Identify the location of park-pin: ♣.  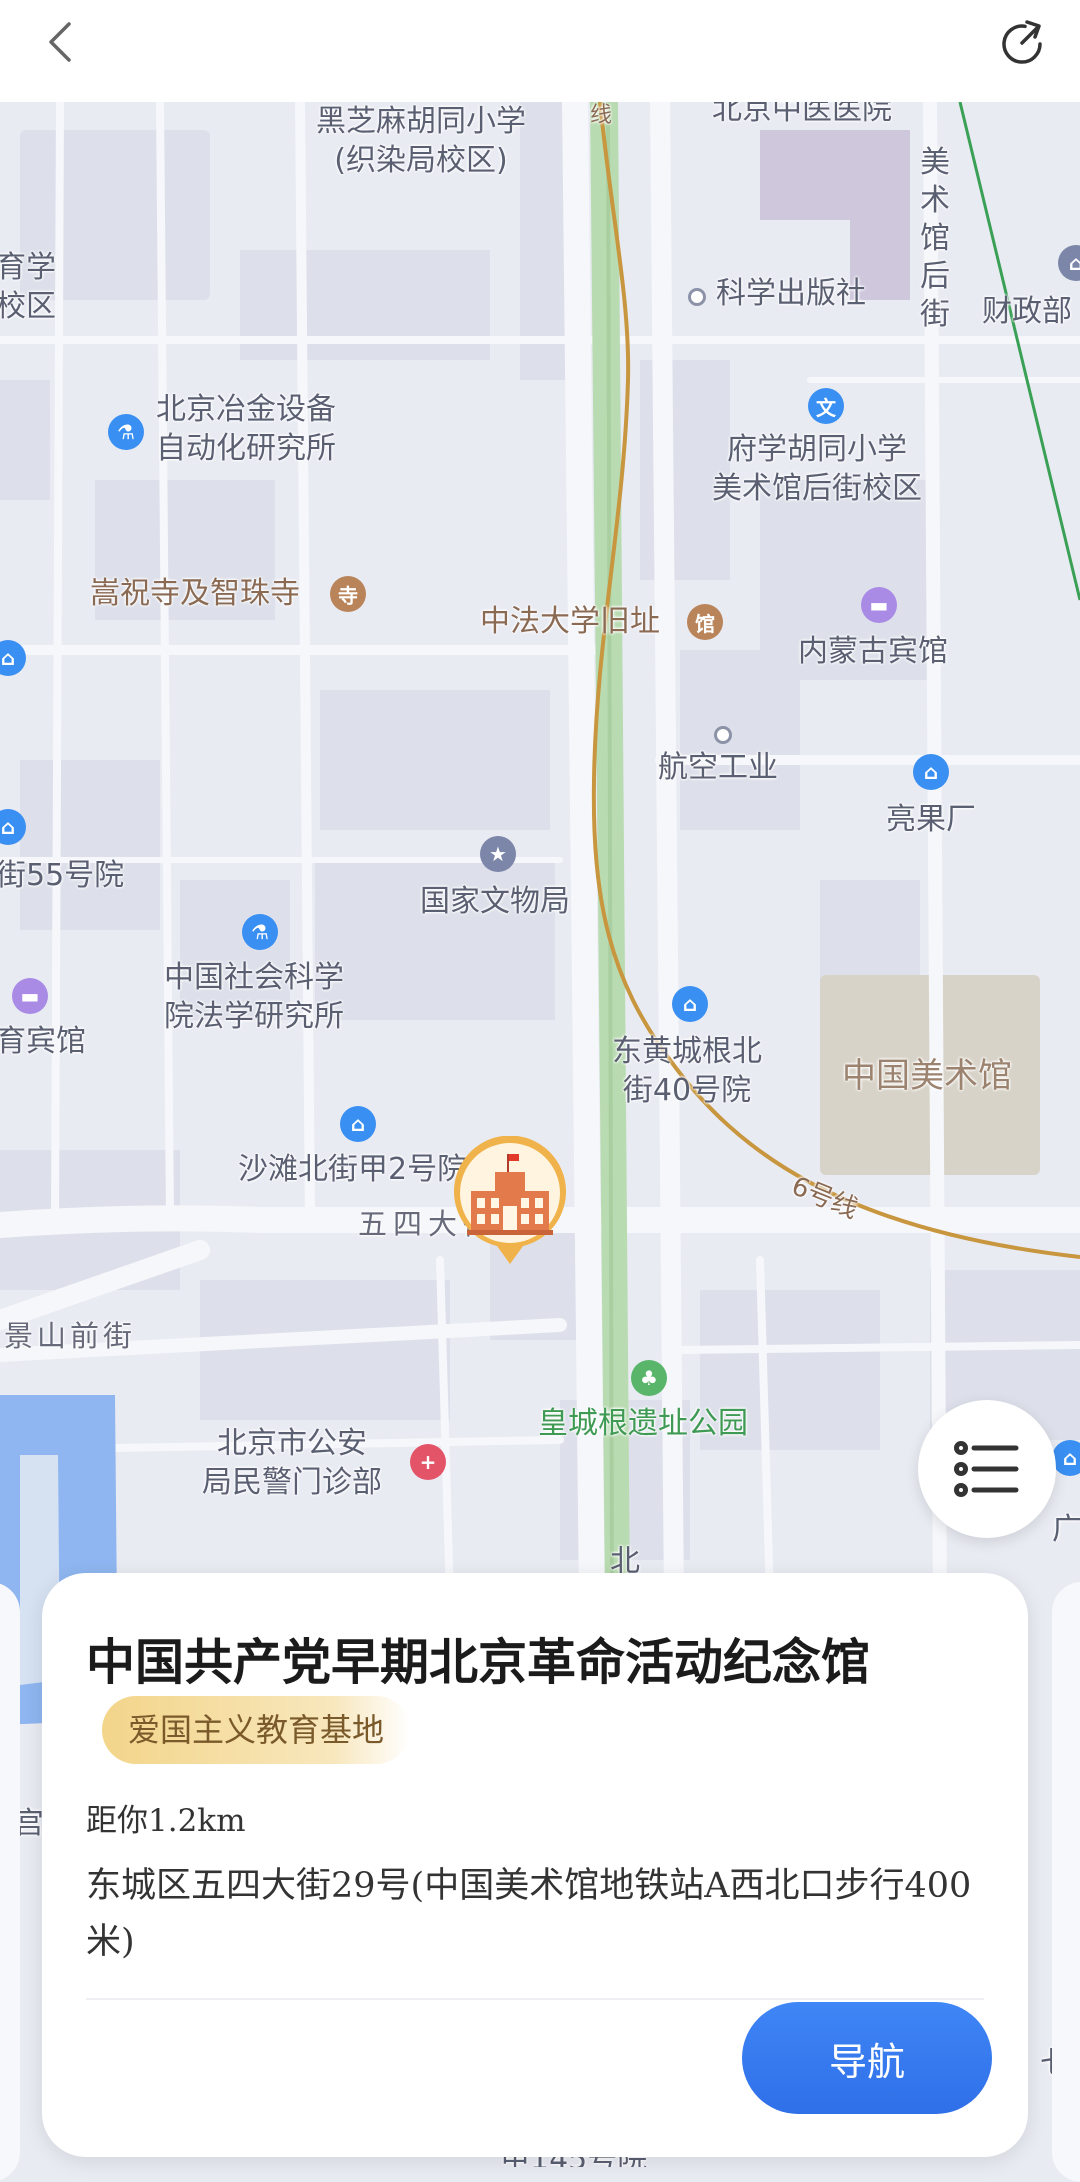
(649, 1378).